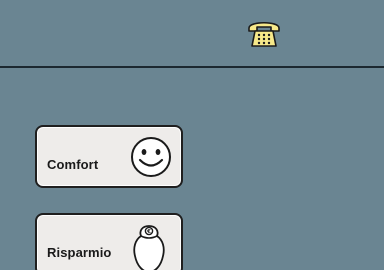 The height and width of the screenshot is (270, 384). I want to click on piggy-bank-icon: €, so click(149, 247).